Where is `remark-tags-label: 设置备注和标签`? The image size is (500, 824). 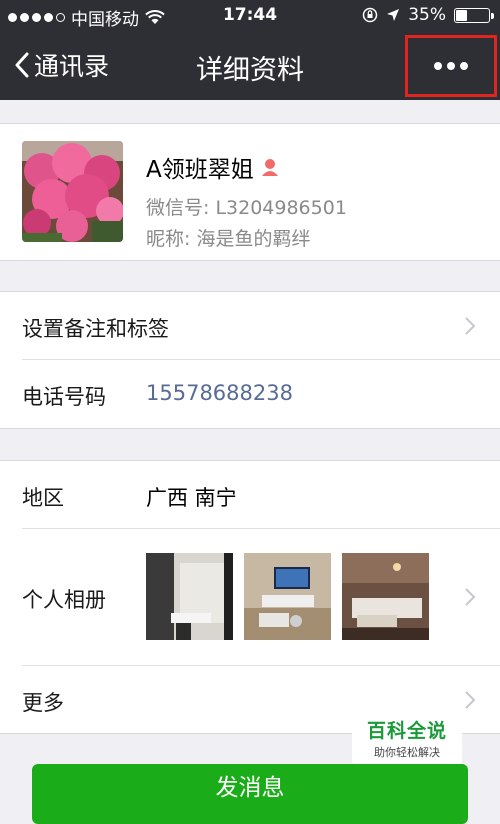
remark-tags-label: 设置备注和标签 is located at coordinates (95, 329).